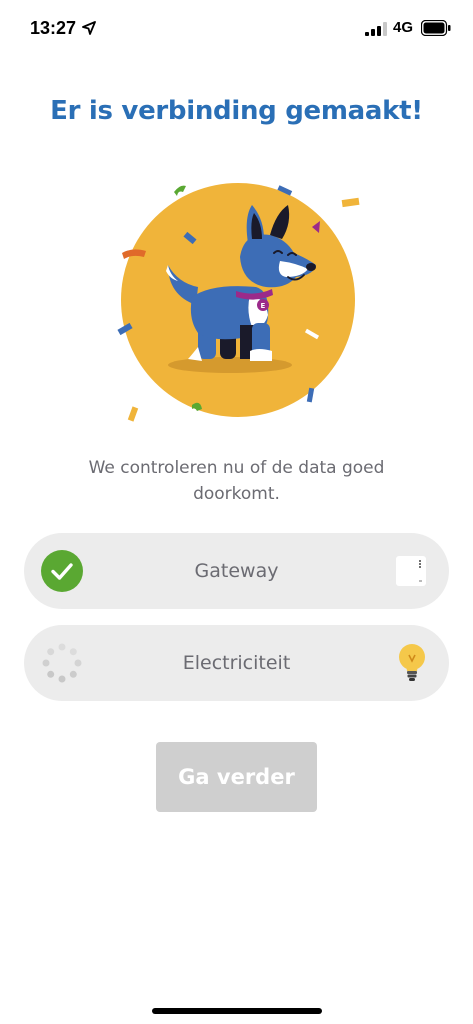  Describe the element at coordinates (236, 777) in the screenshot. I see `continue-button: Ga verder` at that location.